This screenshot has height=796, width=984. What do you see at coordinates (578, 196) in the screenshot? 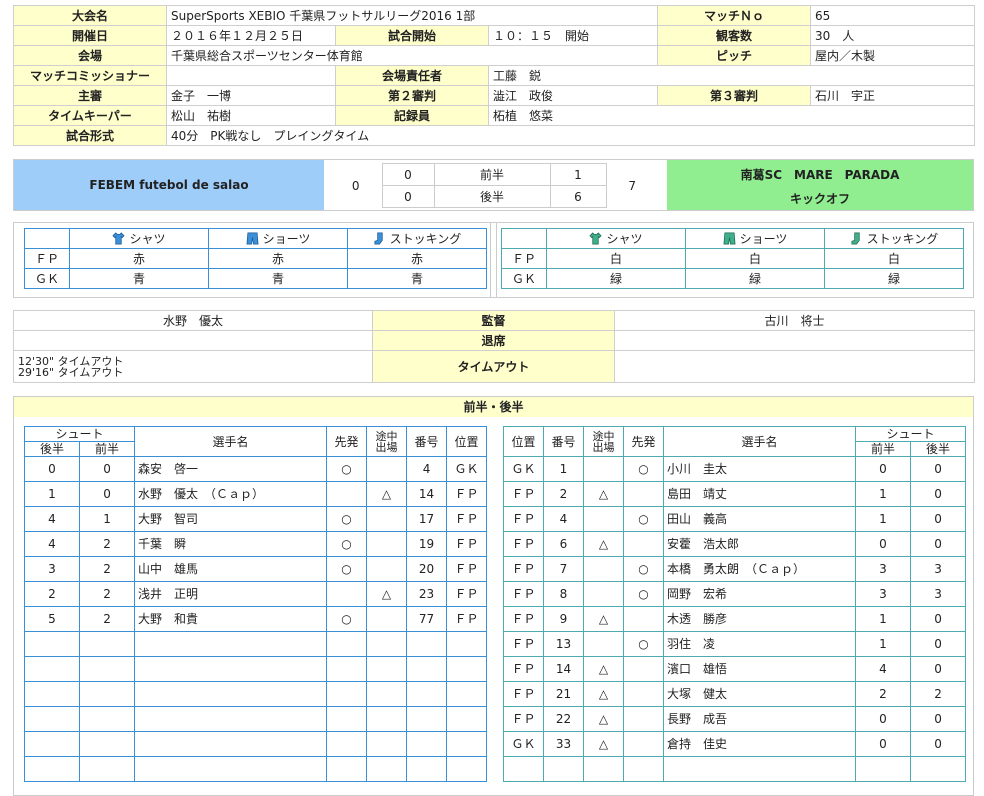
I see `away-second-half-score: 6` at bounding box center [578, 196].